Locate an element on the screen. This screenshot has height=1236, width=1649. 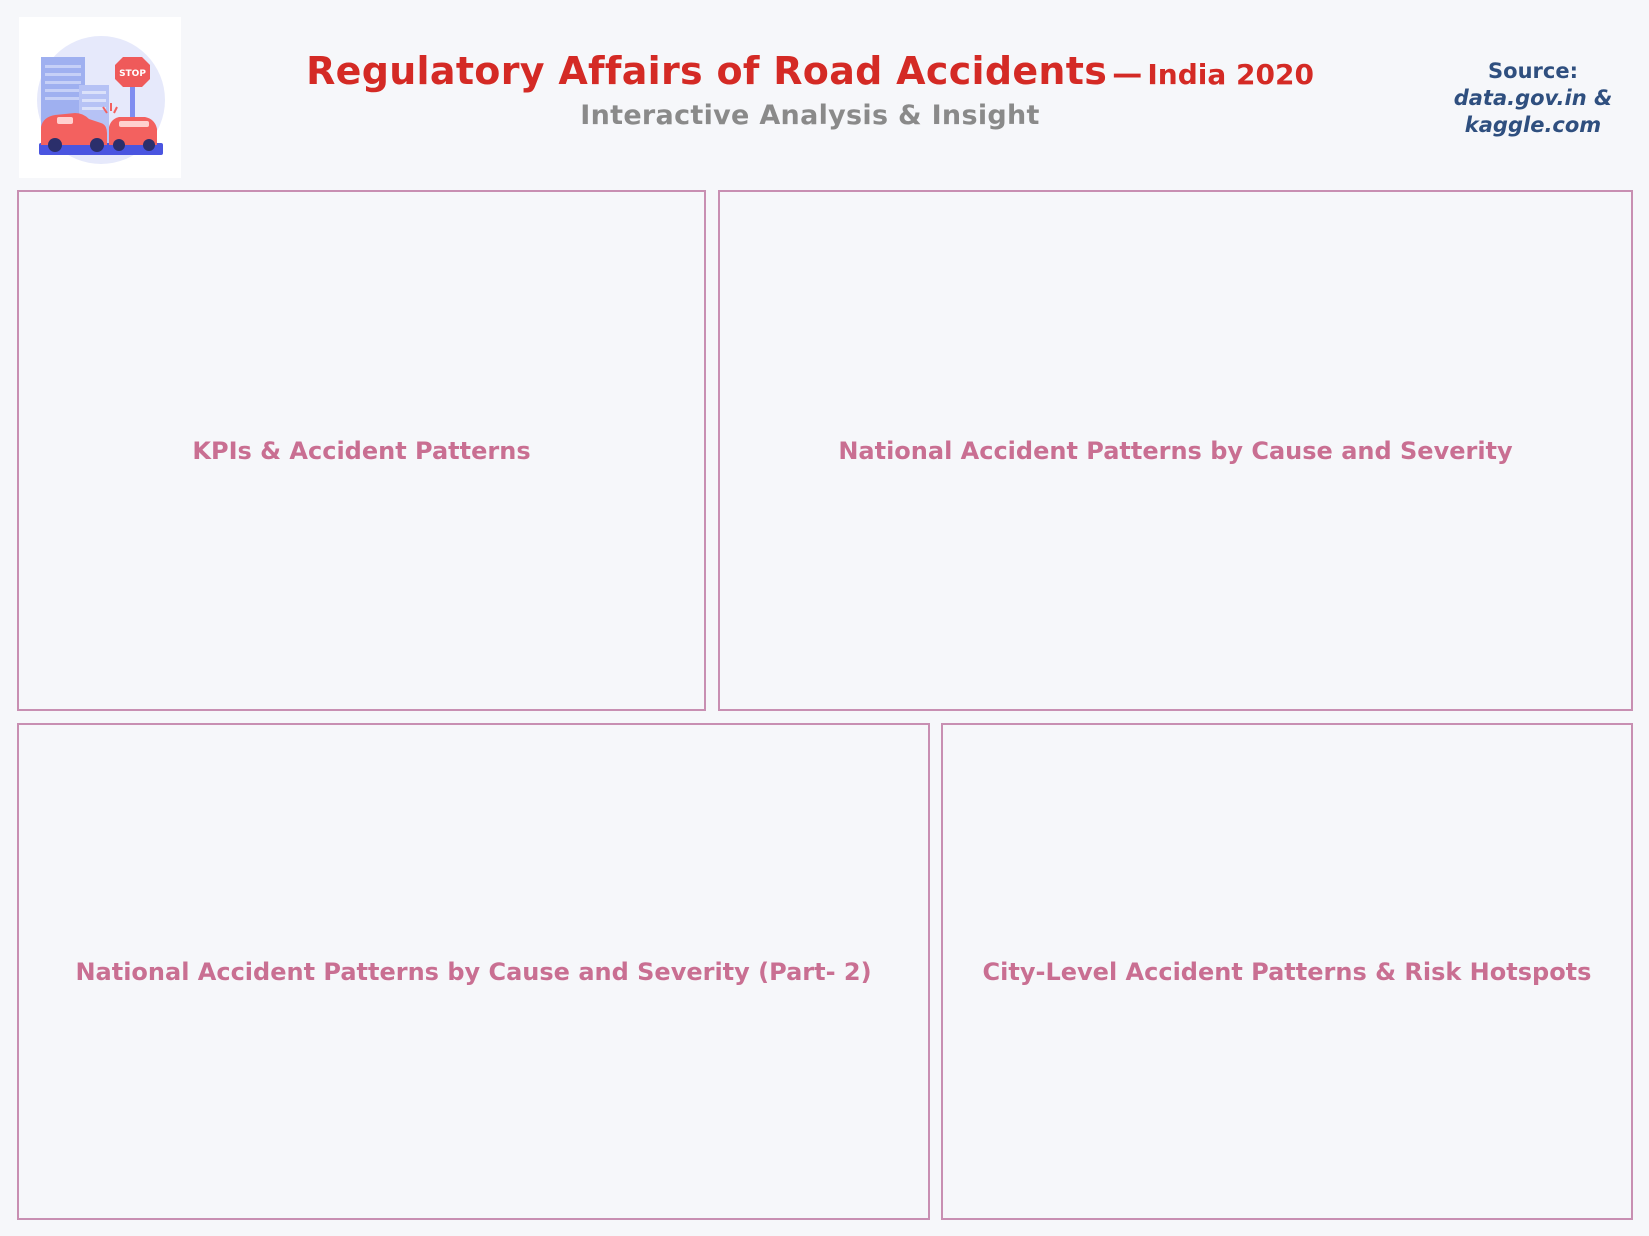
panel-title: KPIs & Accident Patterns is located at coordinates (361, 450).